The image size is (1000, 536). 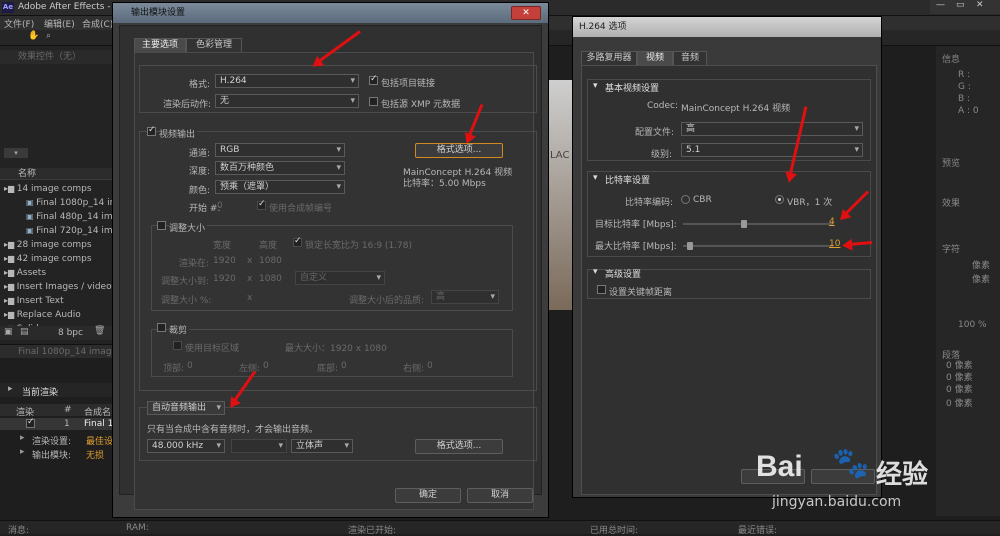 I want to click on tab-audio: 音频, so click(x=690, y=58).